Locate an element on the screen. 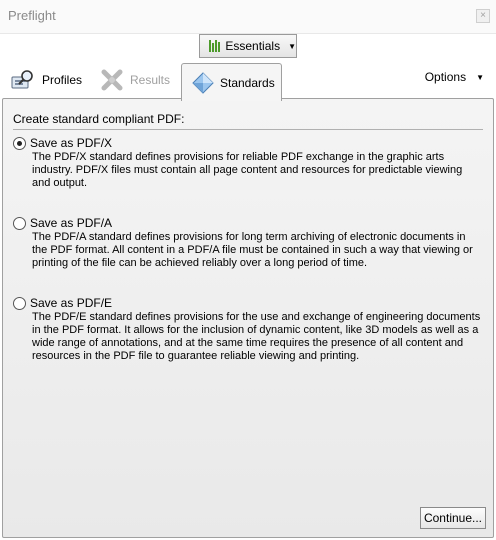  magnifier-profiles-icon is located at coordinates (22, 79).